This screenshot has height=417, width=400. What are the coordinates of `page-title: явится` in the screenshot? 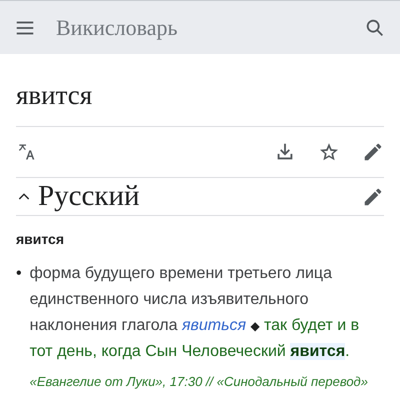 It's located at (55, 96).